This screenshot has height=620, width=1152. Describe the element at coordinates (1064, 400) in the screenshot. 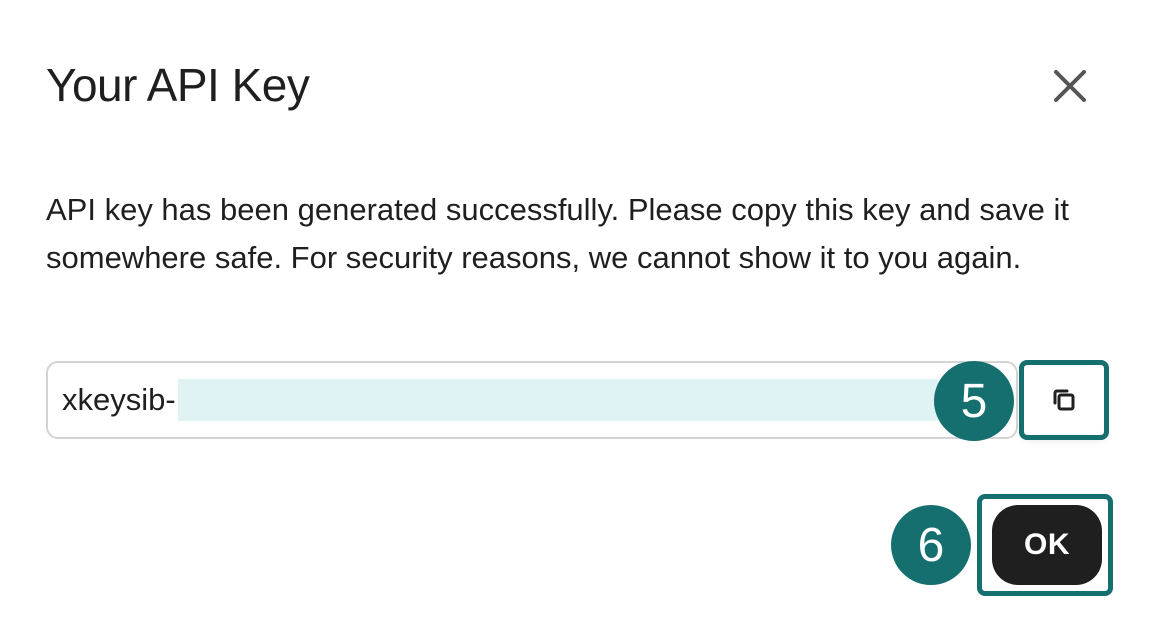

I see `copy-button-highlight` at that location.